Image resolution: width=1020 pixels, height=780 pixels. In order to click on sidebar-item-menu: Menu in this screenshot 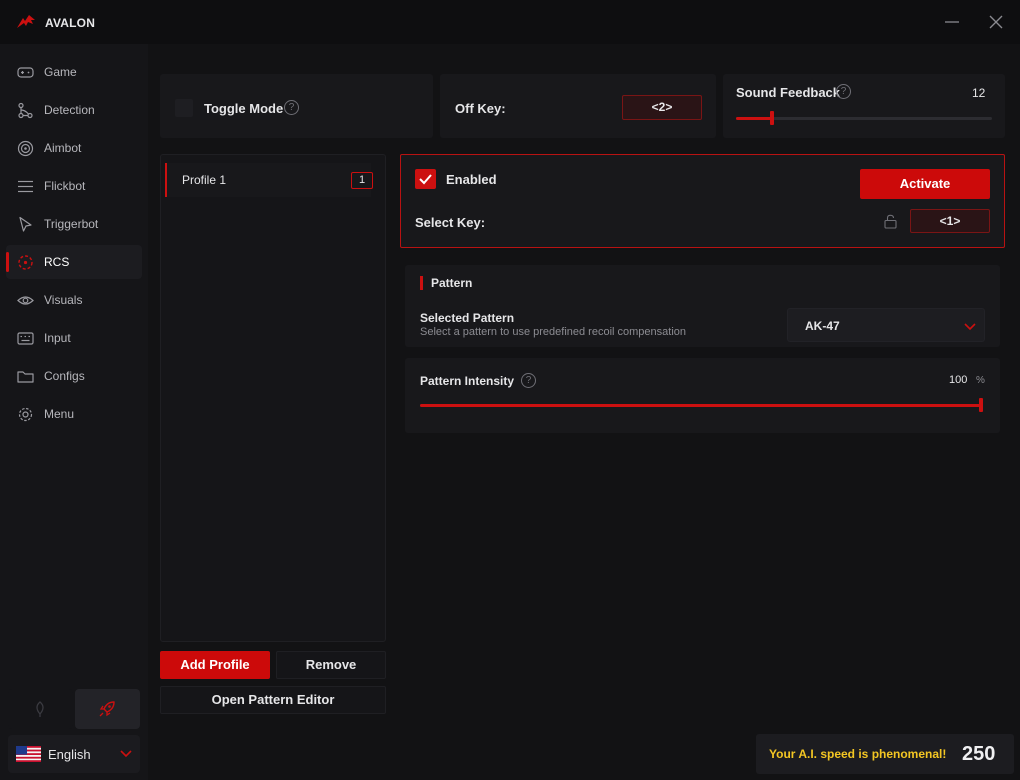, I will do `click(74, 414)`.